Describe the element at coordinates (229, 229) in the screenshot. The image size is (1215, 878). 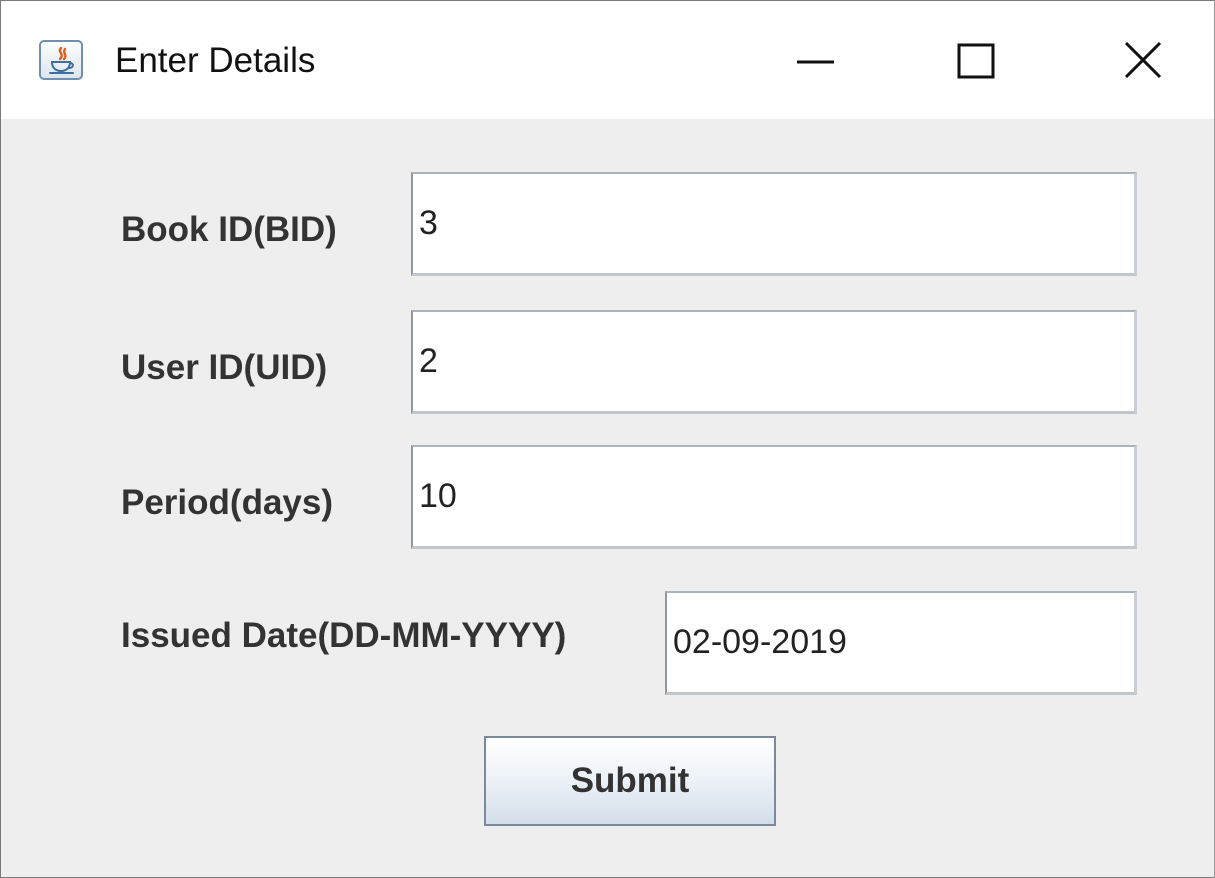
I see `book-id-label: Book ID(BID)` at that location.